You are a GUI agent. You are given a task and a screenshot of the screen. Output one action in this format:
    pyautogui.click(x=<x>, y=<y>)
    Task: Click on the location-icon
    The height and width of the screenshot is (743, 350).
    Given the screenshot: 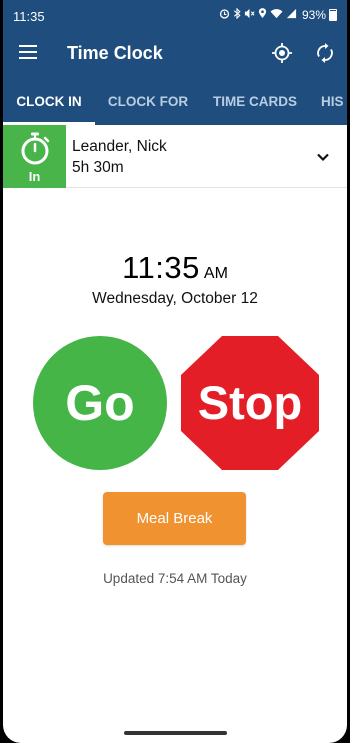 What is the action you would take?
    pyautogui.click(x=262, y=15)
    